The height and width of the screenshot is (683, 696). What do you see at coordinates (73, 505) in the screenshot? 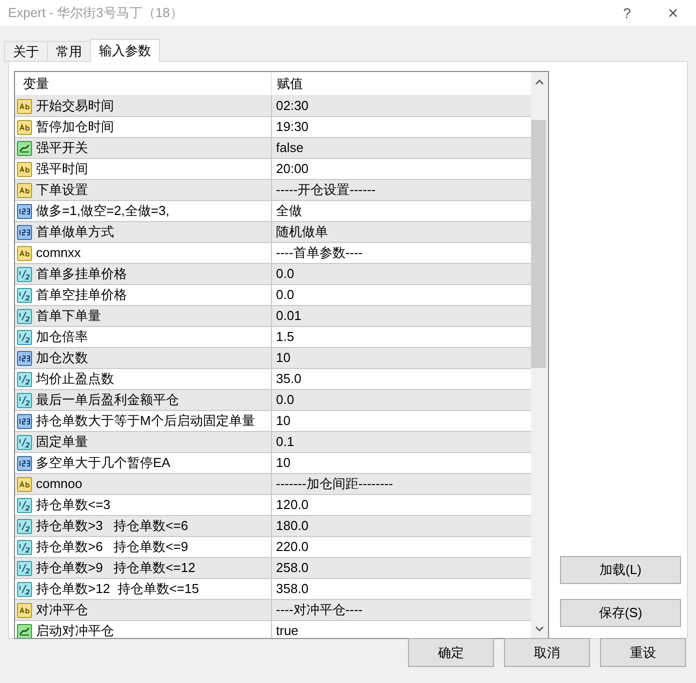
I see `parameter-name: 持仓单数<=3` at bounding box center [73, 505].